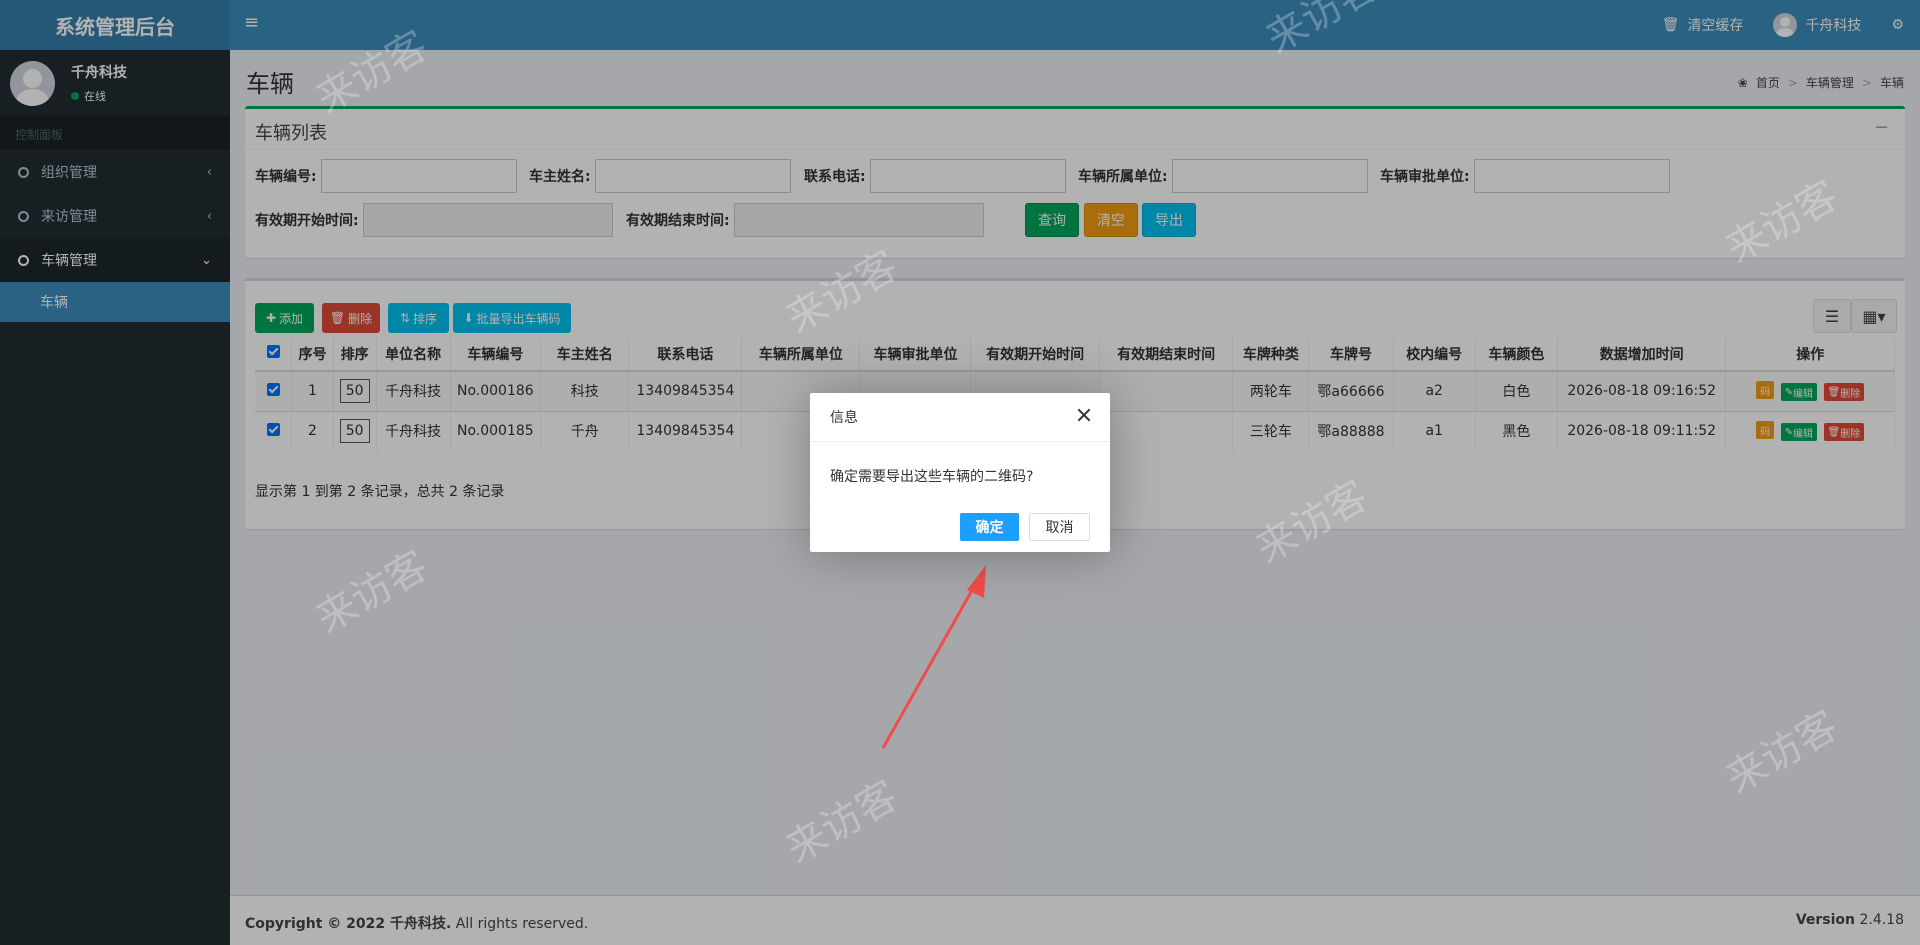 This screenshot has width=1920, height=945. Describe the element at coordinates (932, 477) in the screenshot. I see `dialog-message: 确定需要导出这些车辆的二维码?` at that location.